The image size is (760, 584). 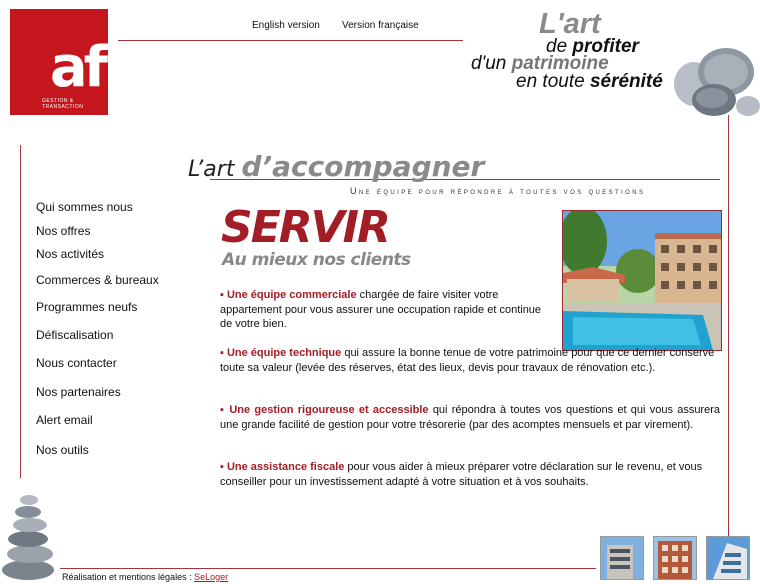 I want to click on english-version-link: English version, so click(x=286, y=25).